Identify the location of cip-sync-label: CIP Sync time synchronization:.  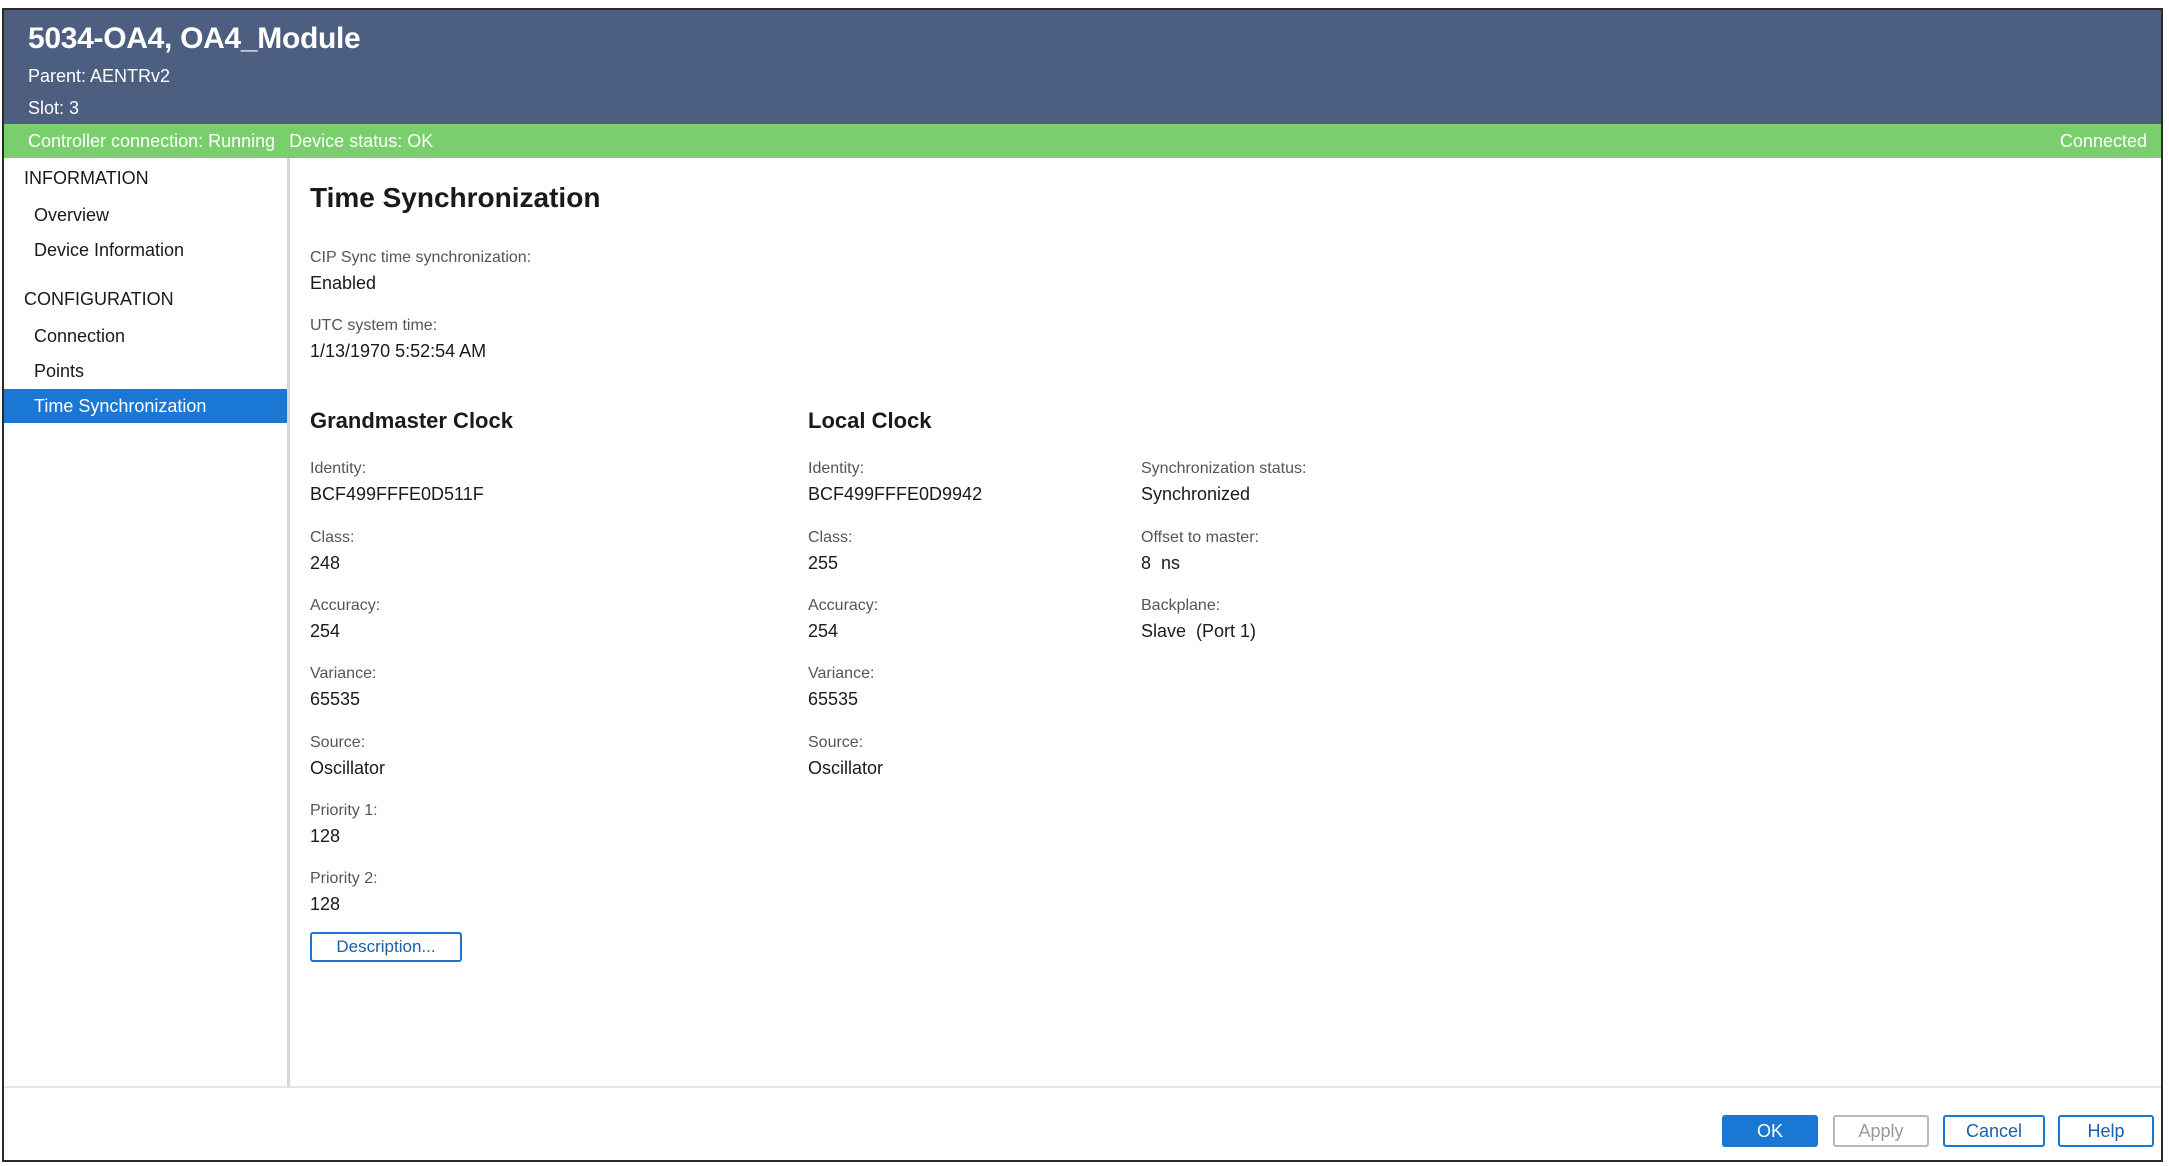
(421, 257).